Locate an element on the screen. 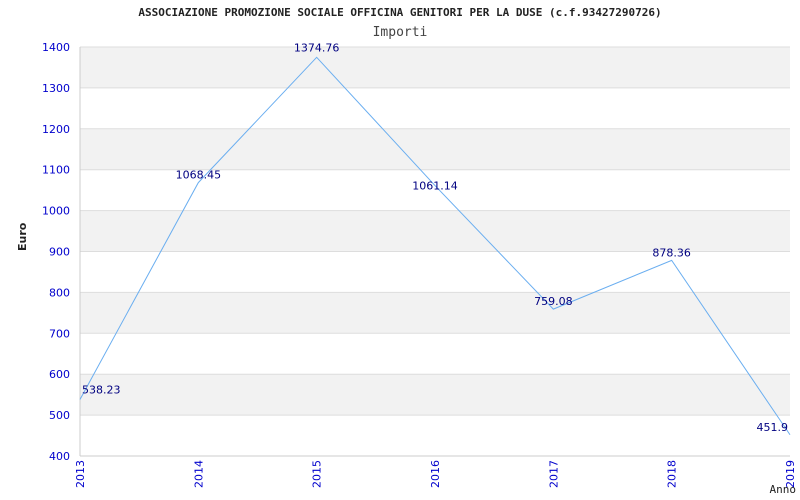  y-tick-label: 900 is located at coordinates (59, 252).